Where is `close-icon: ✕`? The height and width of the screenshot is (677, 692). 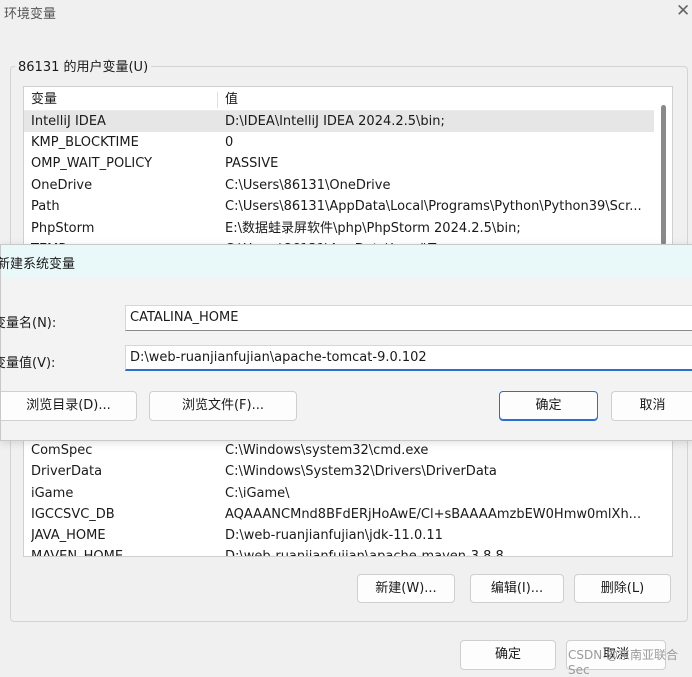
close-icon: ✕ is located at coordinates (683, 11).